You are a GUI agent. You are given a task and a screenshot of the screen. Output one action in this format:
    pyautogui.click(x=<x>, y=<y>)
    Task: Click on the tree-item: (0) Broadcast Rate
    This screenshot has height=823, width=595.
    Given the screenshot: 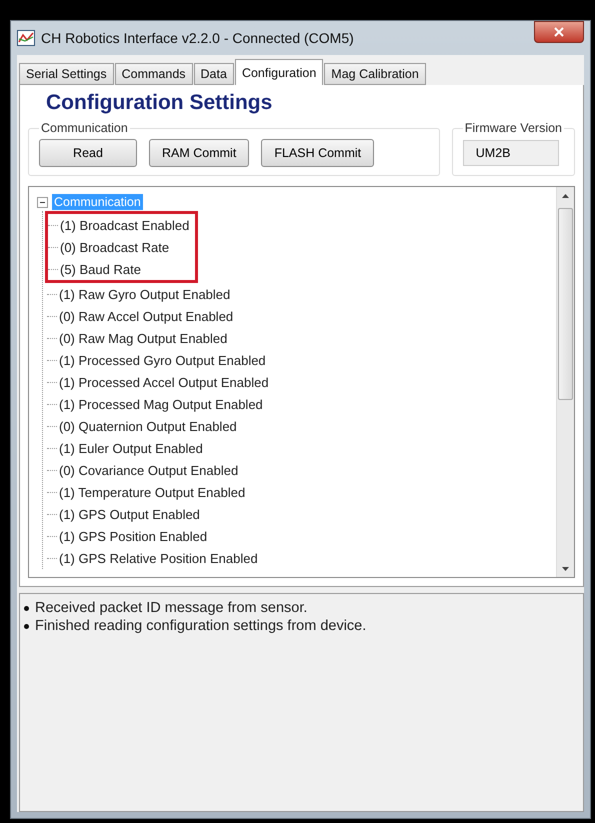 What is the action you would take?
    pyautogui.click(x=115, y=247)
    